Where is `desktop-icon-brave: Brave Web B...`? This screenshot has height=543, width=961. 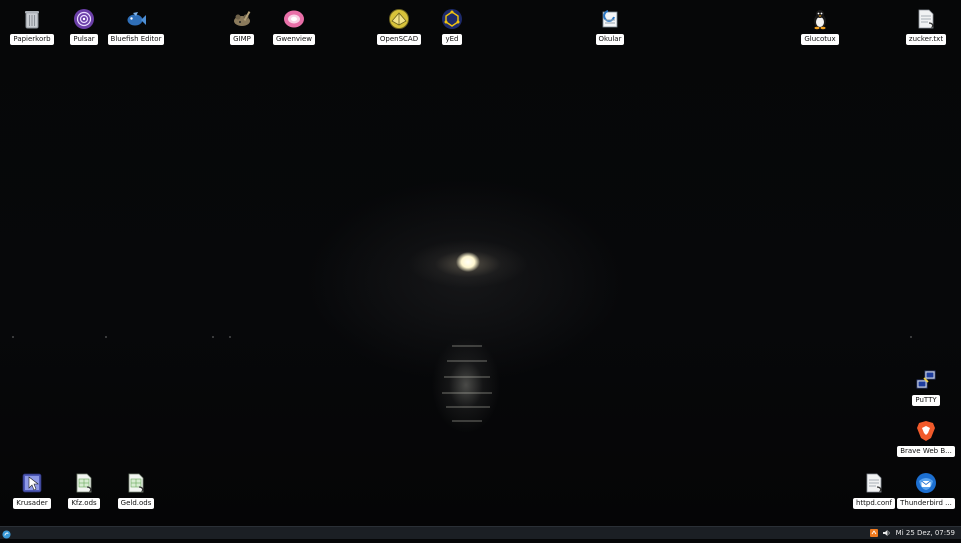
desktop-icon-brave: Brave Web B... is located at coordinates (926, 444).